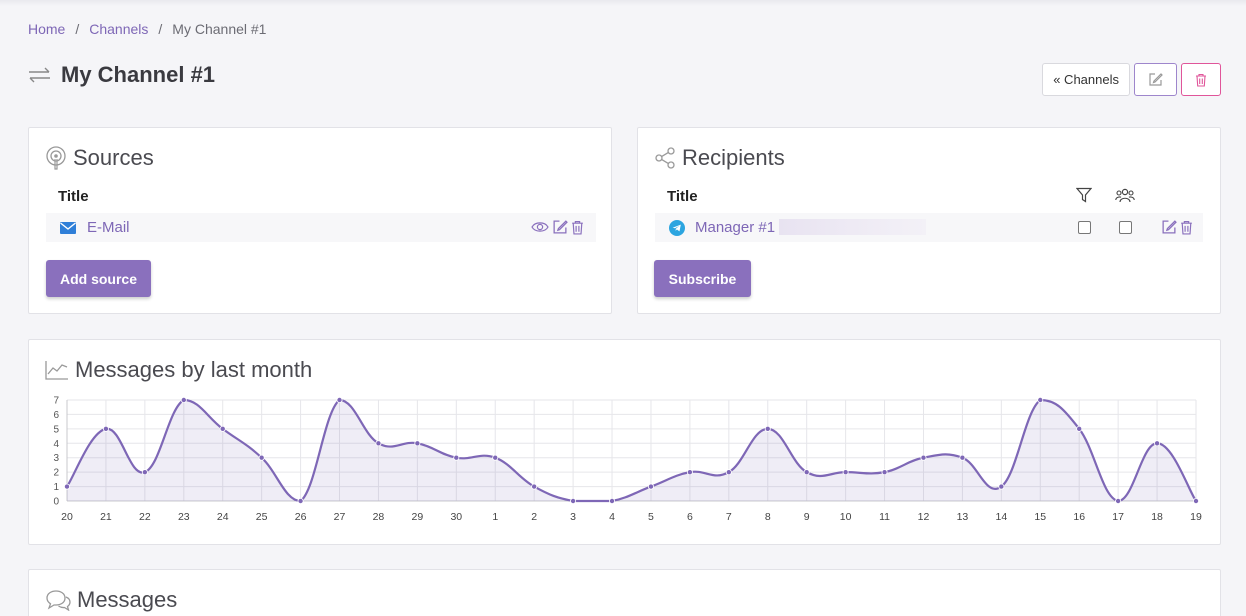  I want to click on x-tick-label: 1, so click(495, 517).